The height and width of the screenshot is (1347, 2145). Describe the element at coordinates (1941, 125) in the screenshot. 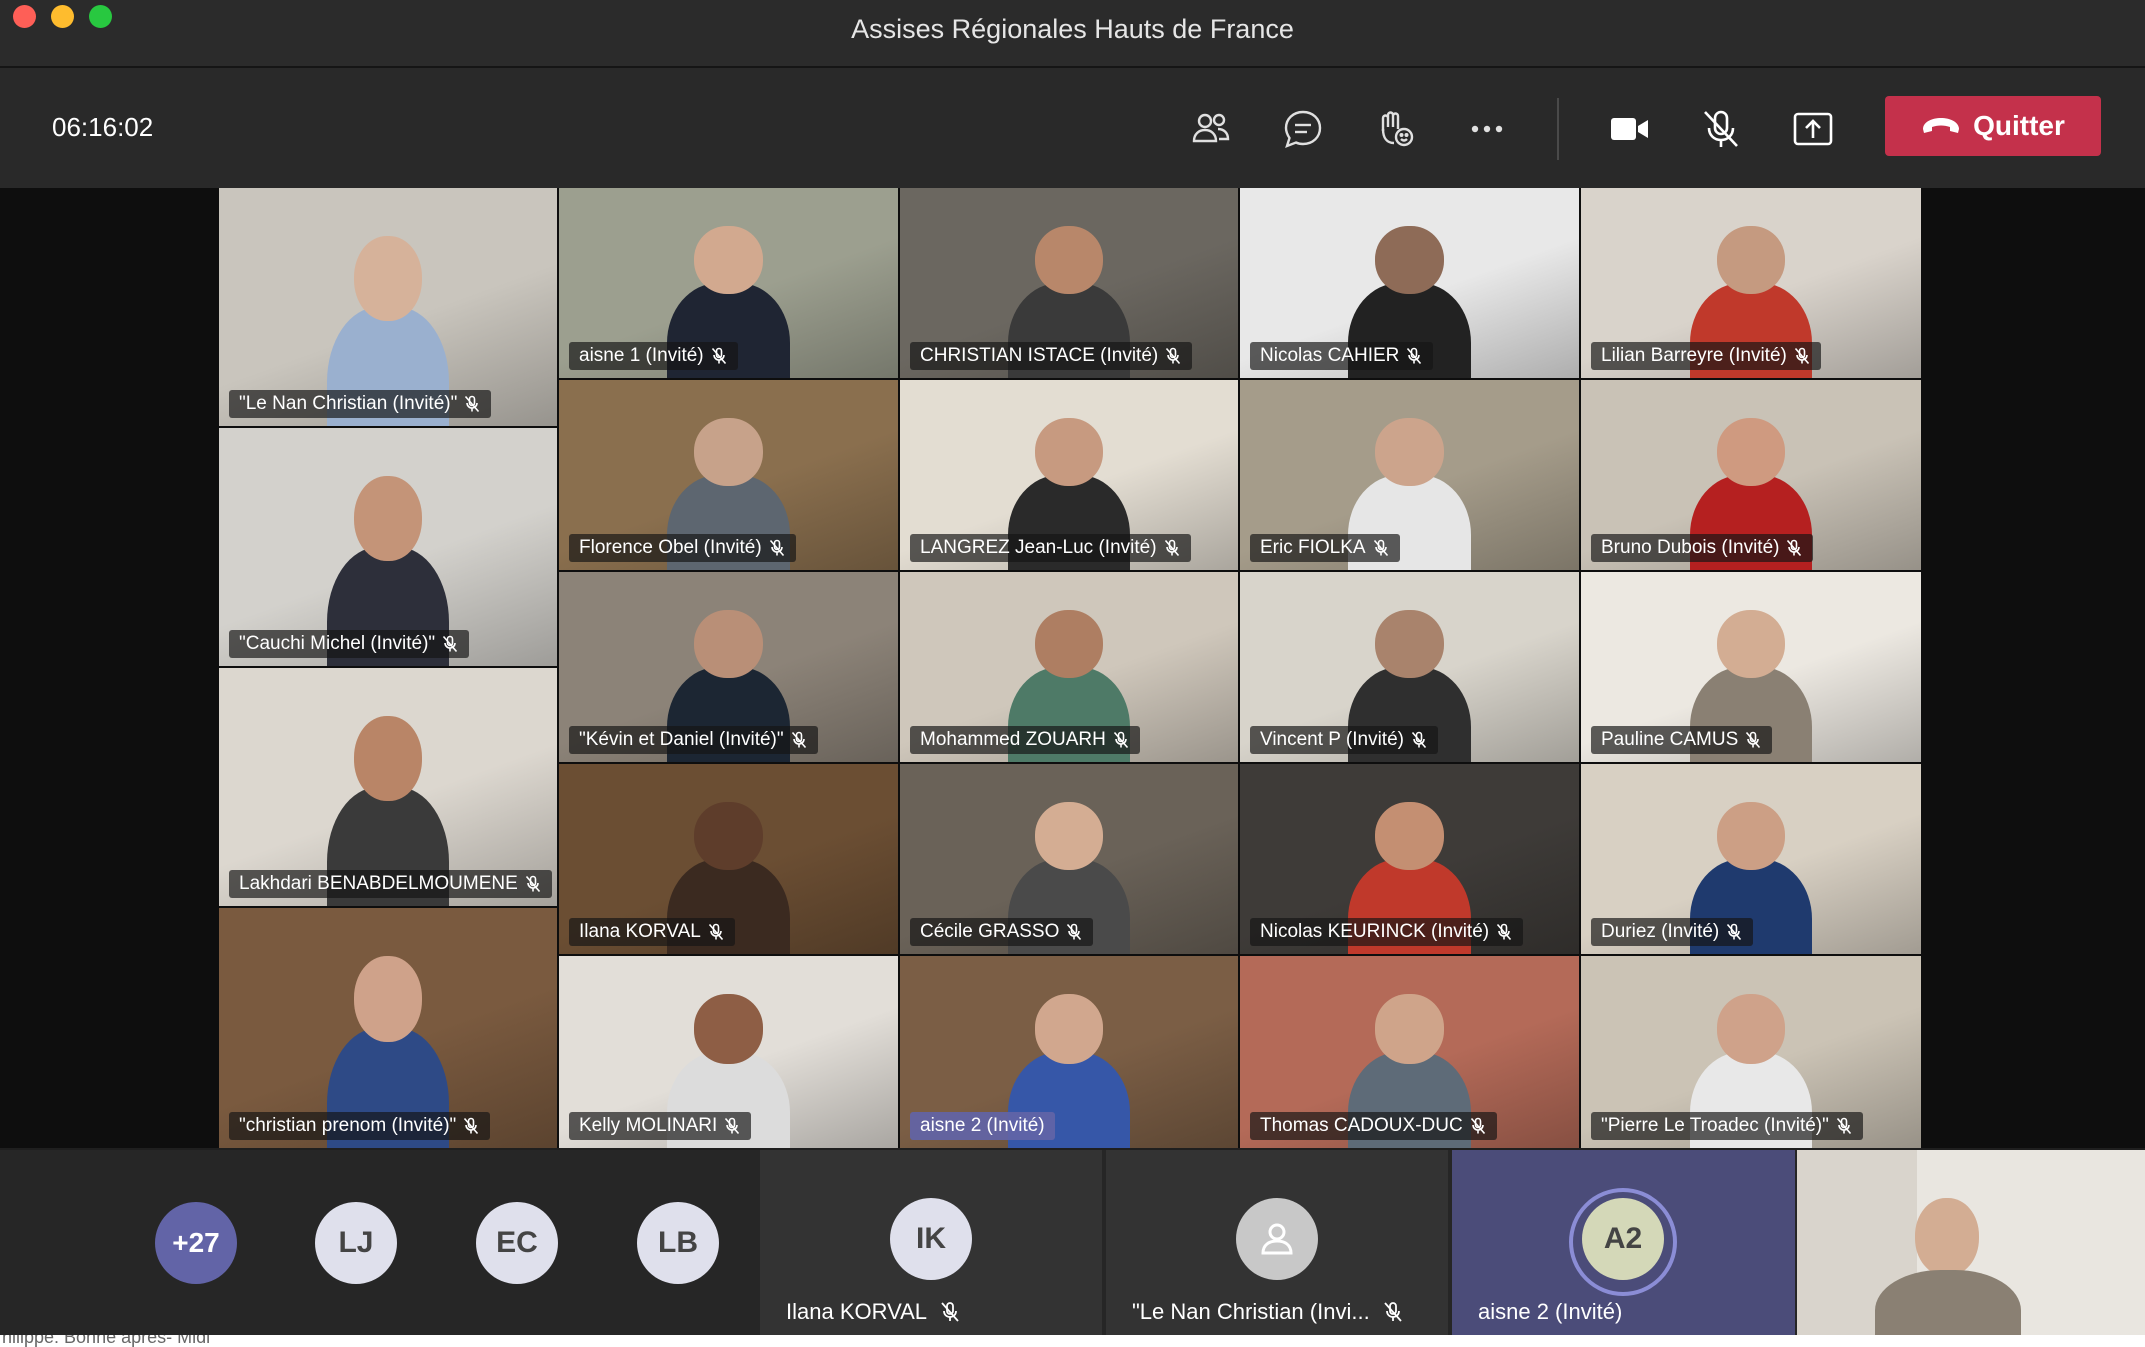

I see `hang-up-icon` at that location.